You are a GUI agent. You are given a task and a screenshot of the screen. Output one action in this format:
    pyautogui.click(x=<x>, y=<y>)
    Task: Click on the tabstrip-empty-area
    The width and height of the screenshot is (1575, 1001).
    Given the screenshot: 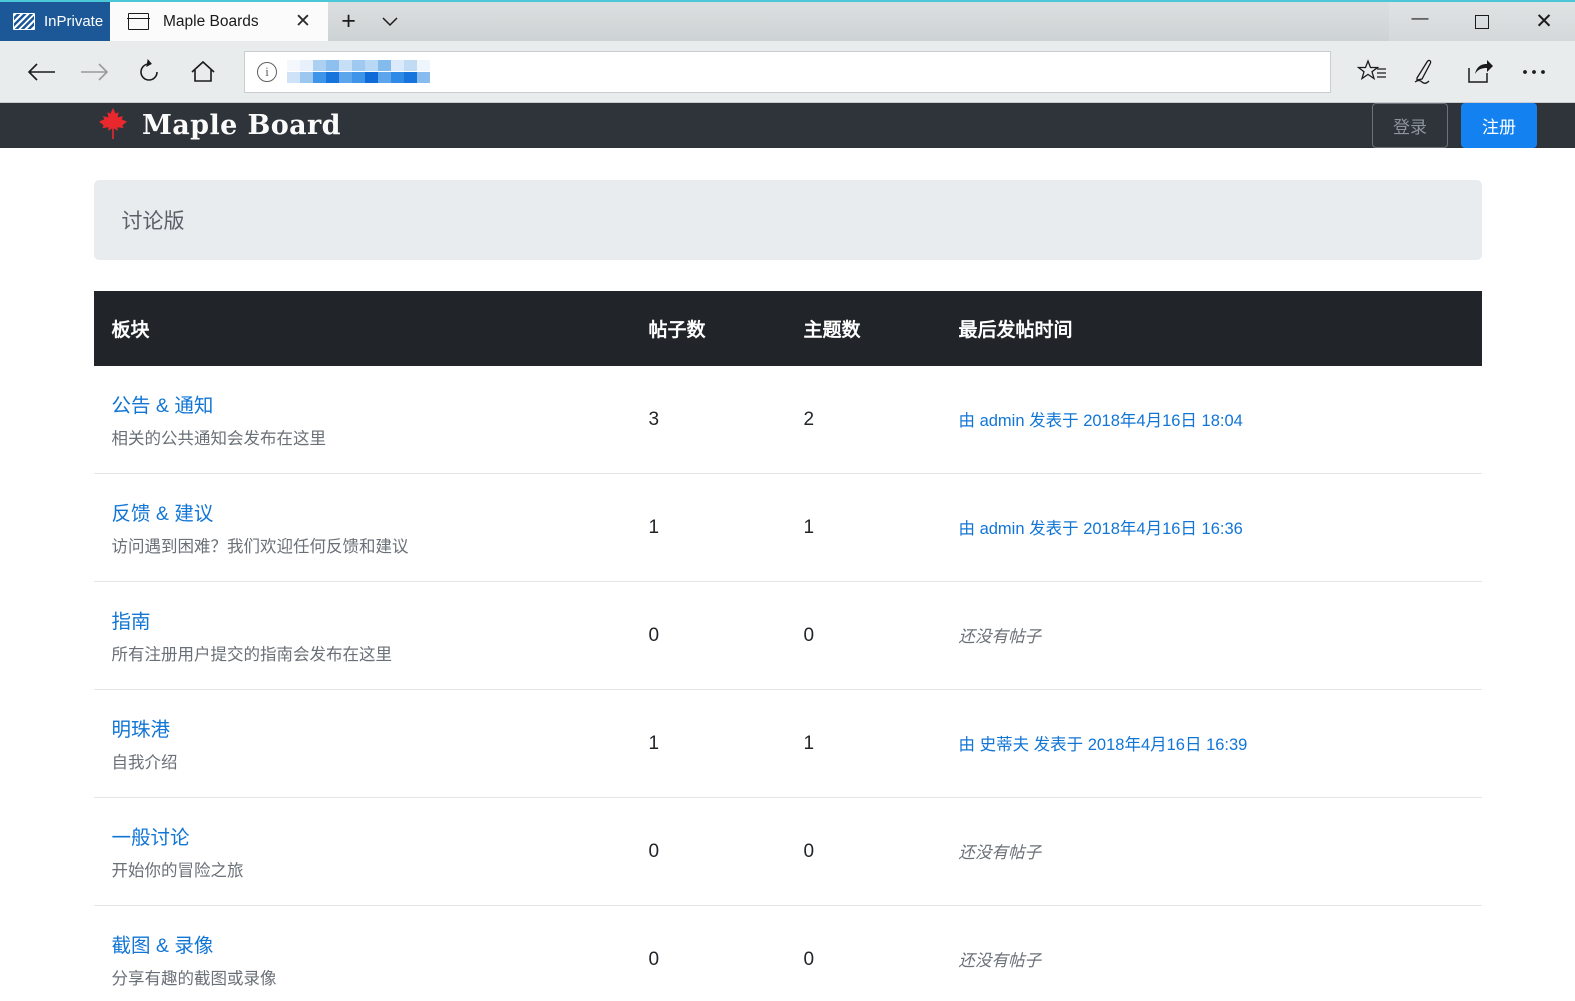 What is the action you would take?
    pyautogui.click(x=899, y=21)
    